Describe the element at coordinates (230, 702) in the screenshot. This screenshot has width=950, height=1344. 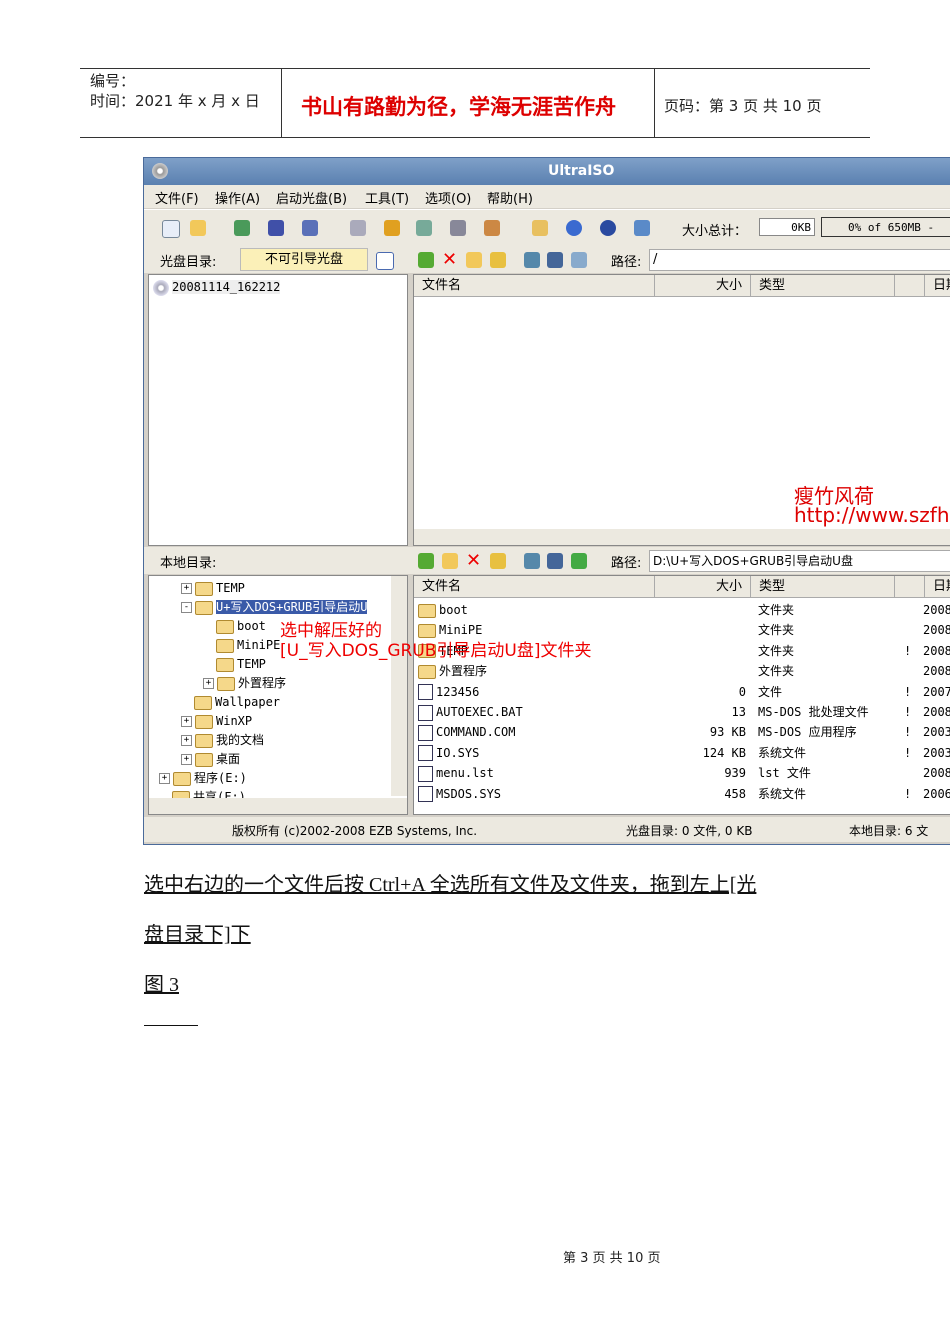
I see `tree-item: Wallpaper` at that location.